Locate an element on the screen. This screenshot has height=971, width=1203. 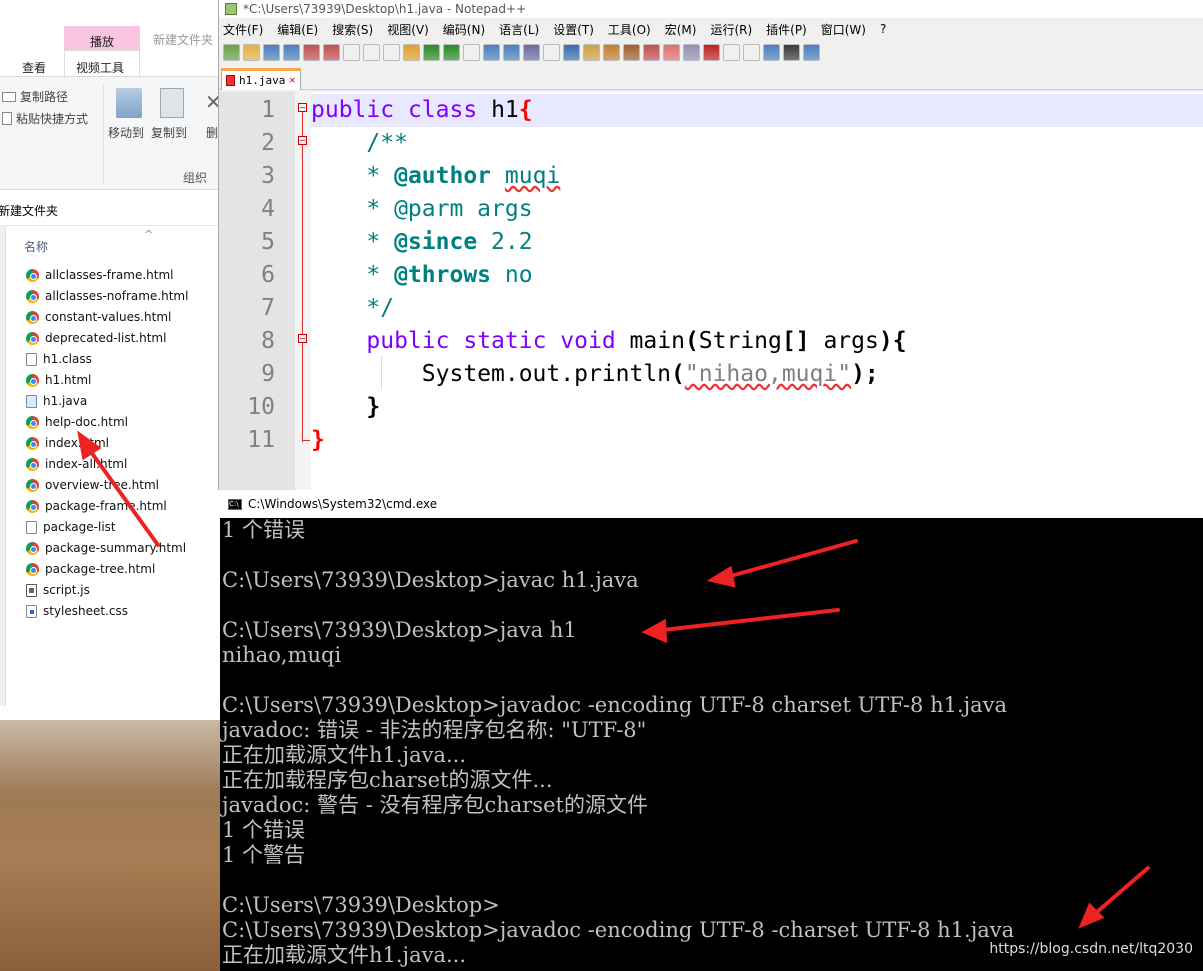
annotation-arrow-java is located at coordinates (746, 620).